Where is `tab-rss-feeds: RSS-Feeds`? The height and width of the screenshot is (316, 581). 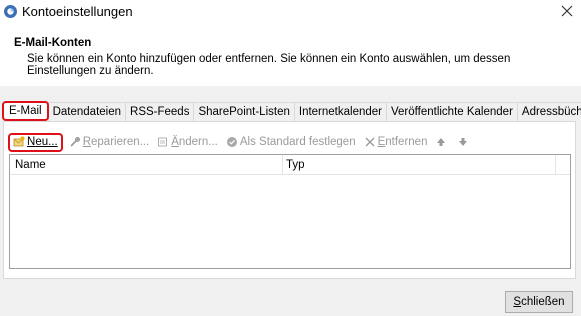 tab-rss-feeds: RSS-Feeds is located at coordinates (160, 111).